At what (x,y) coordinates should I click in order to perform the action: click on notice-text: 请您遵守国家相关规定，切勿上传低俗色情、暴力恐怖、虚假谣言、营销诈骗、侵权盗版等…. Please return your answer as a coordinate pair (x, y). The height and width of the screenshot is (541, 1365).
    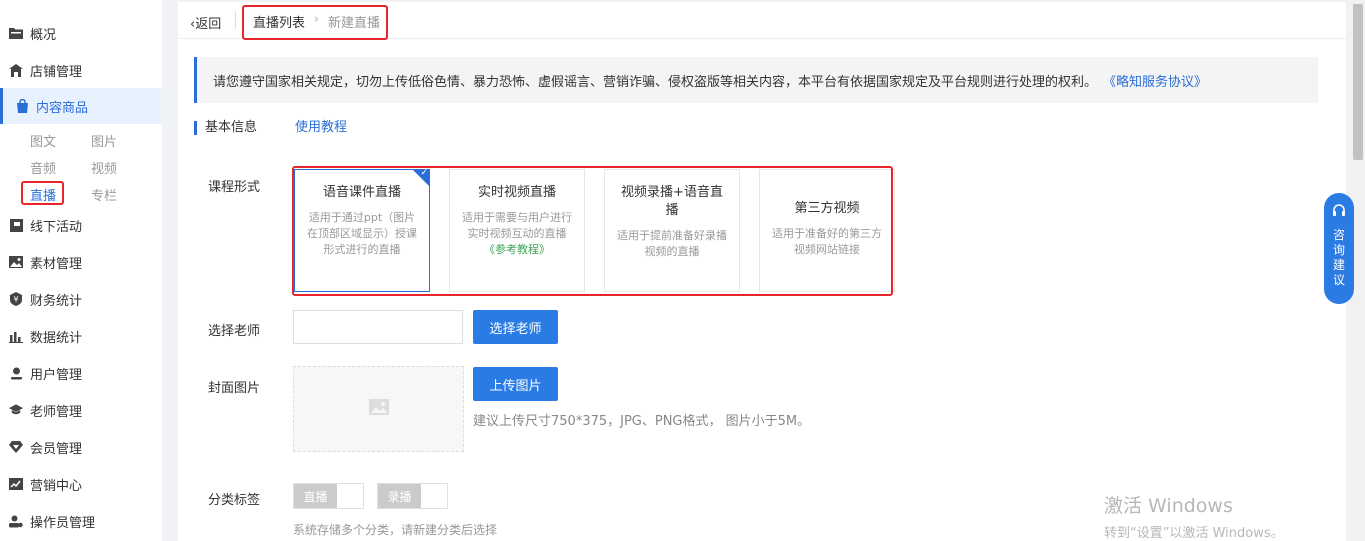
    Looking at the image, I should click on (655, 82).